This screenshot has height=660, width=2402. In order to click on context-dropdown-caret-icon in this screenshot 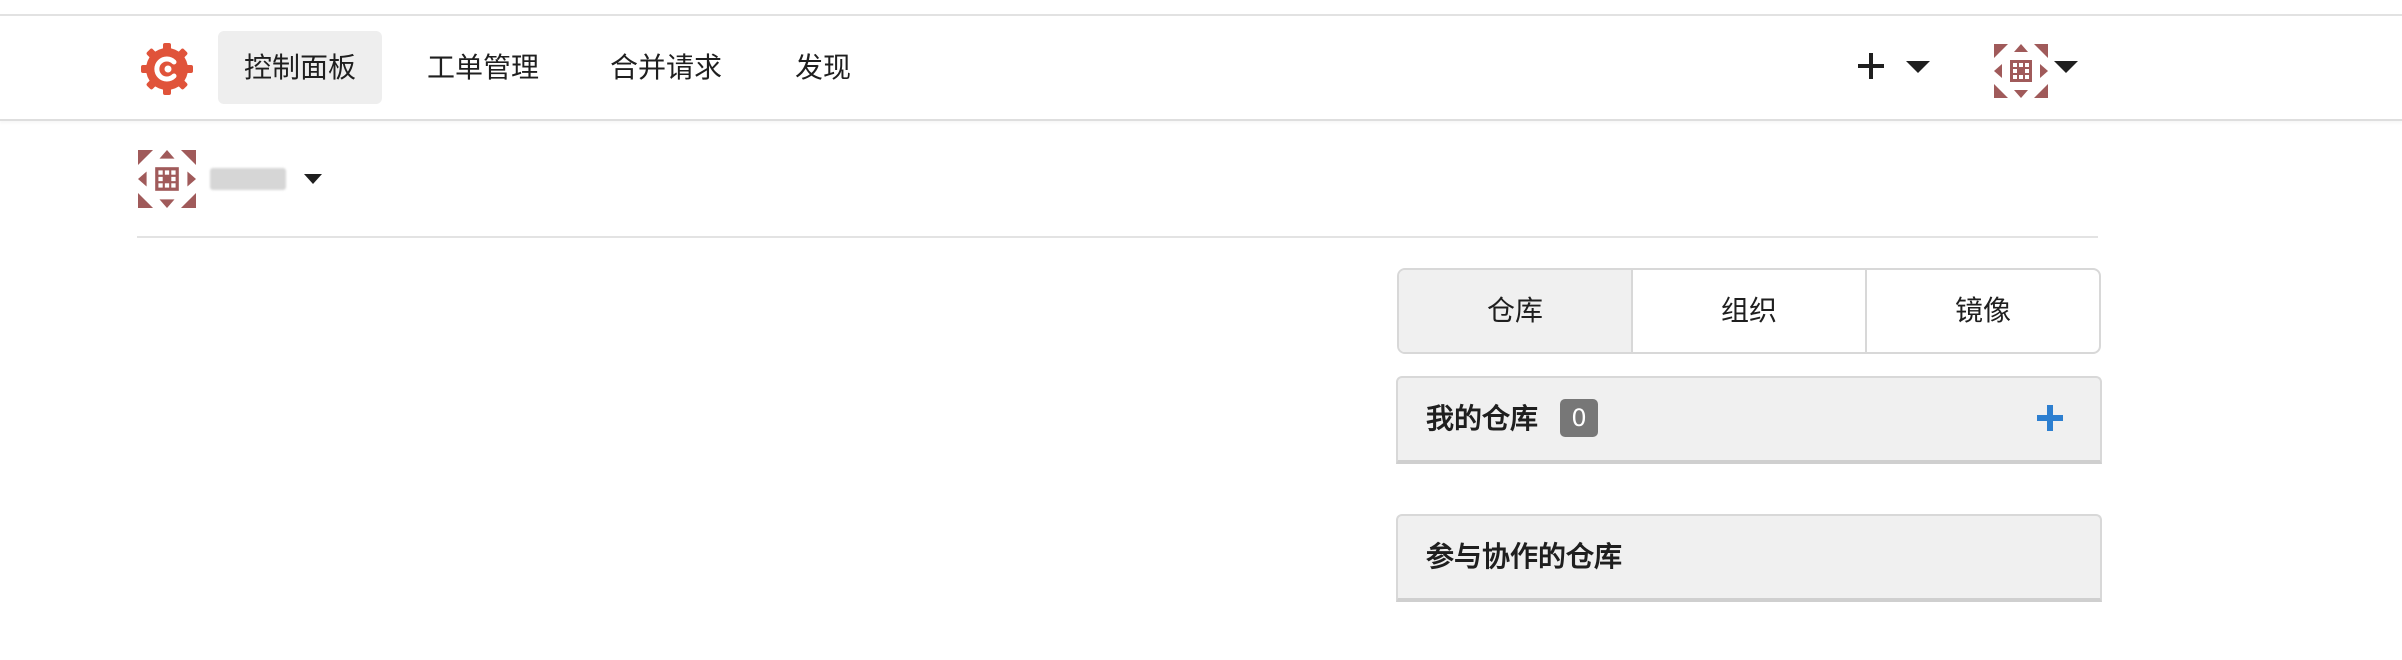, I will do `click(313, 179)`.